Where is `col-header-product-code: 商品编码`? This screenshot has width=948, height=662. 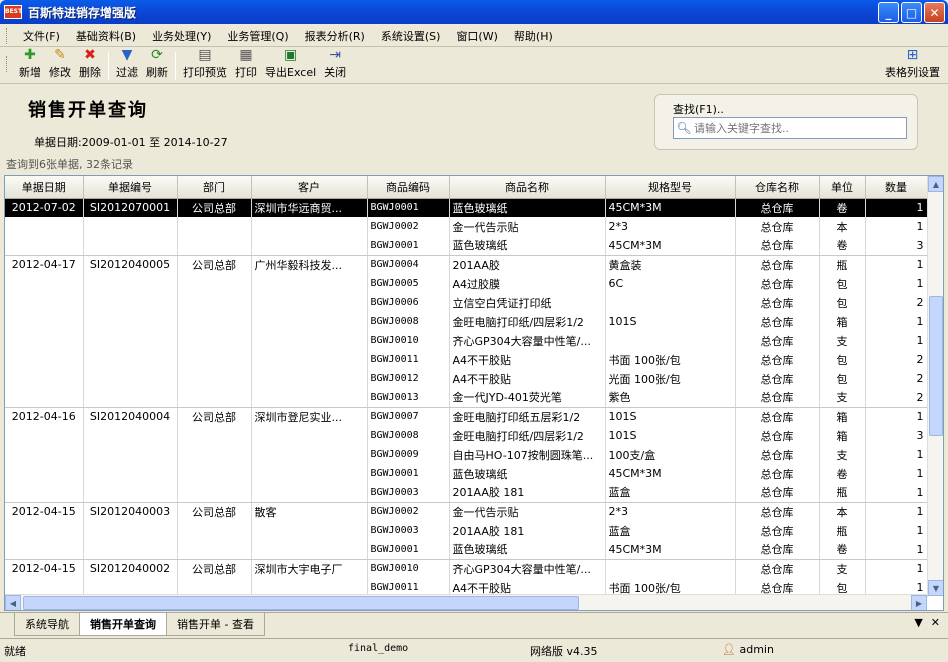
col-header-product-code: 商品编码 is located at coordinates (408, 187).